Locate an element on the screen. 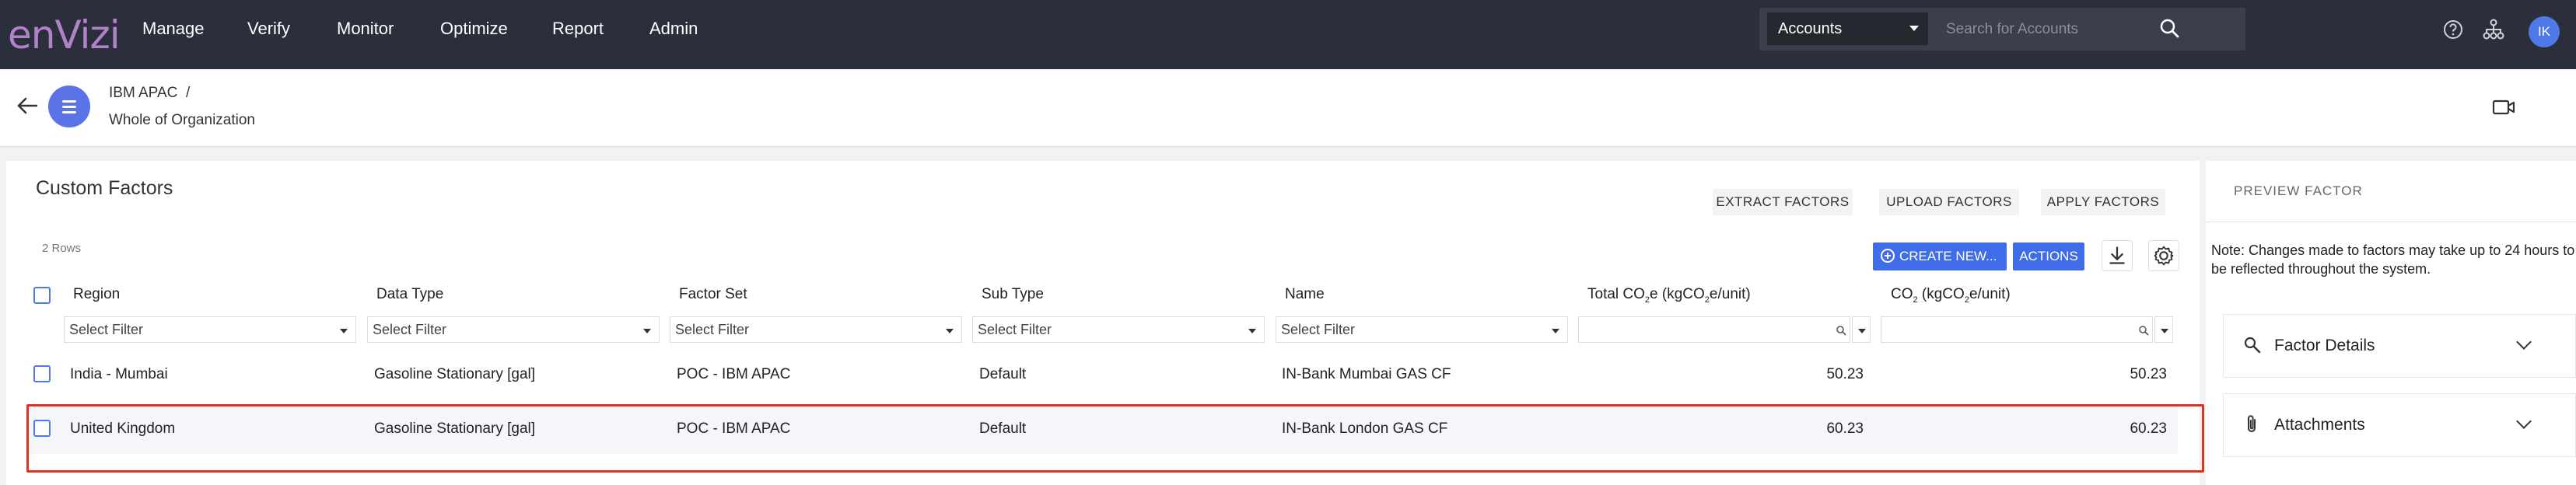 This screenshot has width=2576, height=485. extract-factors-button: EXTRACT FACTORS is located at coordinates (1783, 202).